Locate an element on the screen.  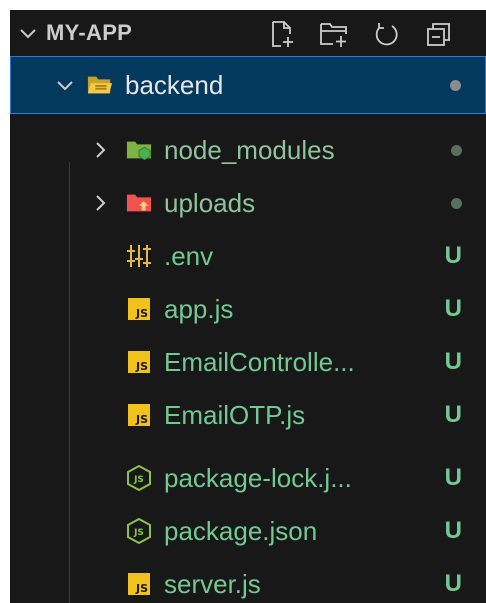
tree-item-env: .env U is located at coordinates (248, 256).